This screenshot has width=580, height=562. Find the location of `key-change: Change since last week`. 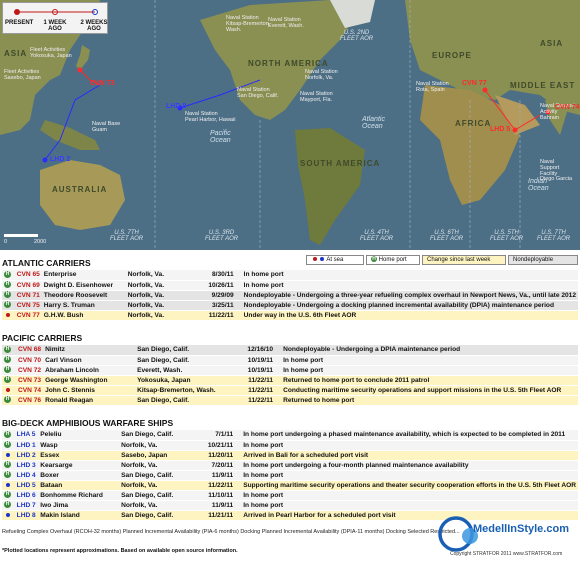

key-change: Change since last week is located at coordinates (464, 260).